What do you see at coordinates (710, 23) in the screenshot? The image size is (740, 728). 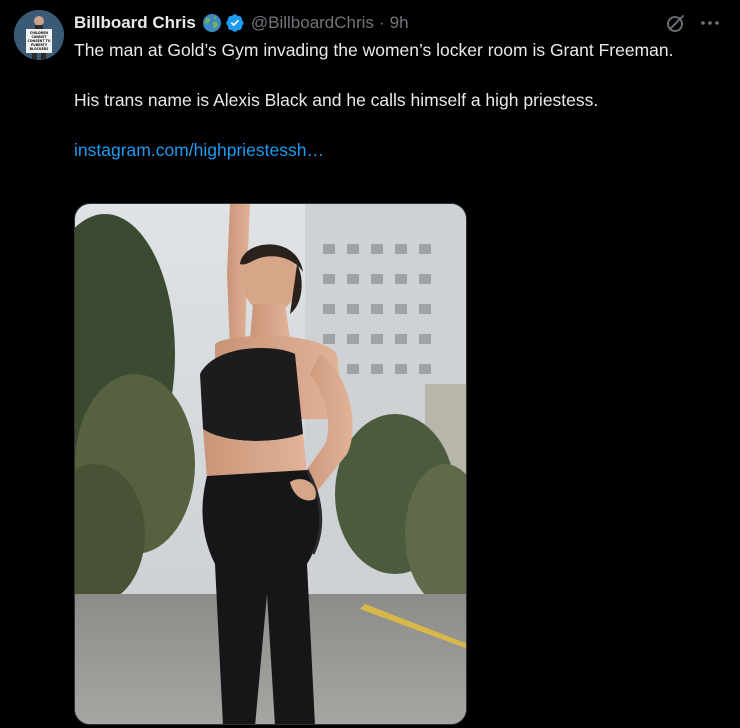 I see `more-options-icon` at bounding box center [710, 23].